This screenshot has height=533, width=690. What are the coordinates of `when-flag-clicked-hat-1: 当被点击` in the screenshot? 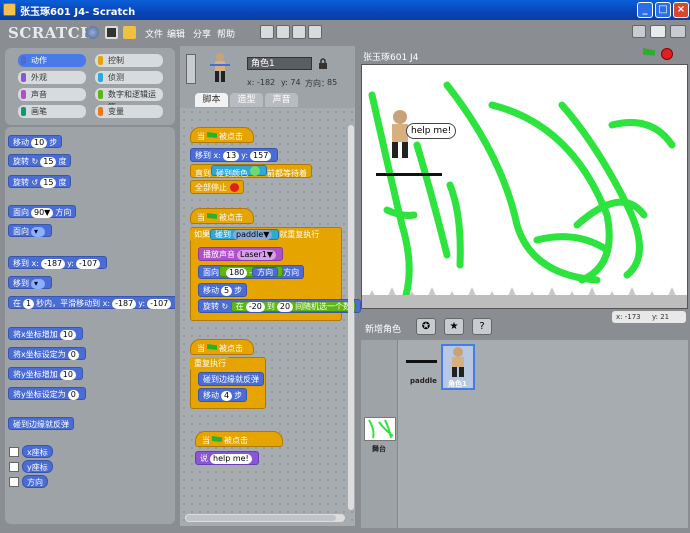 It's located at (222, 135).